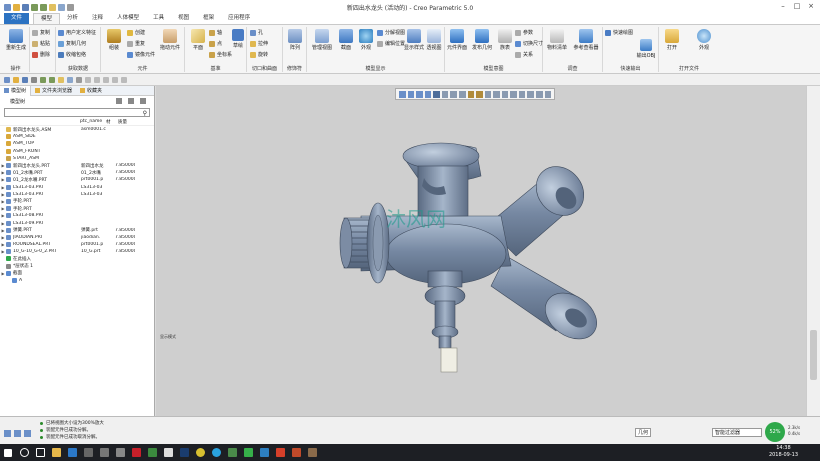 The width and height of the screenshot is (820, 461). I want to click on pan-icon, so click(539, 94).